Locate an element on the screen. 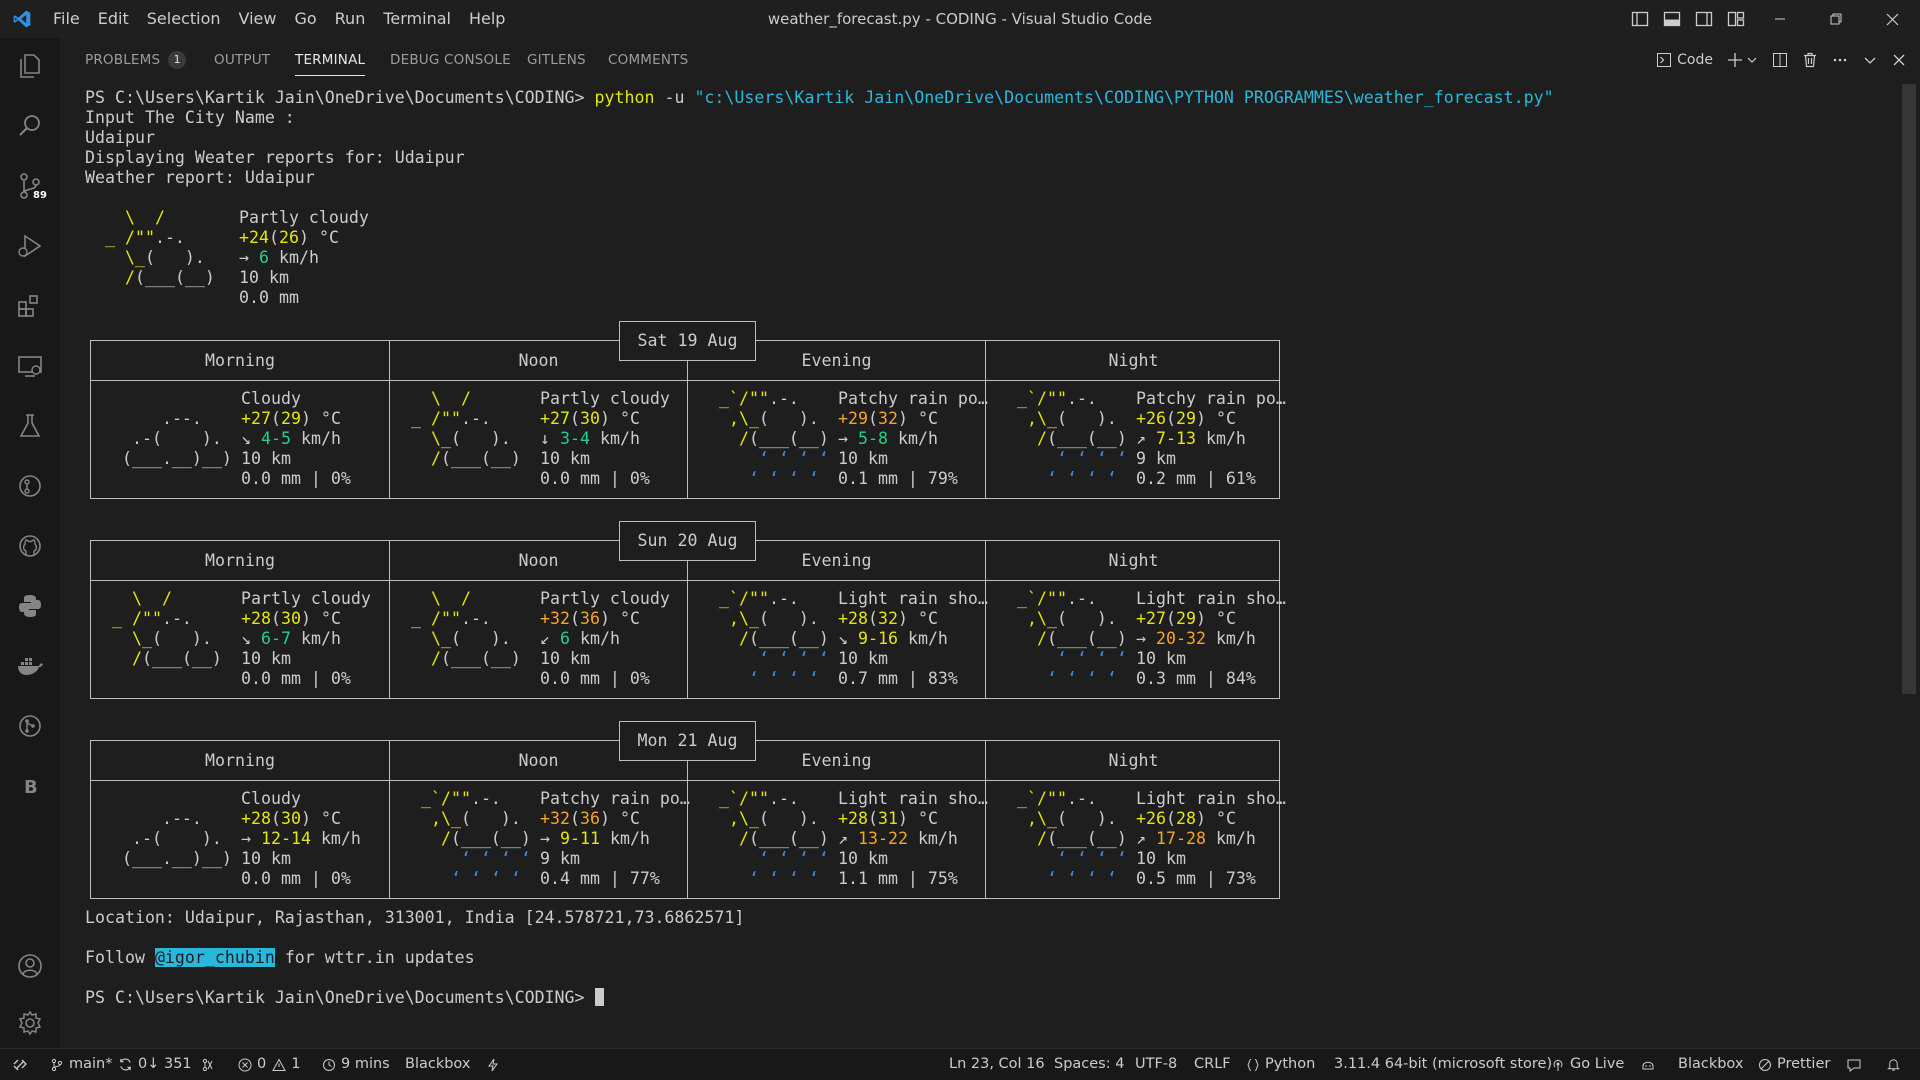  new-terminal-button is located at coordinates (1742, 60).